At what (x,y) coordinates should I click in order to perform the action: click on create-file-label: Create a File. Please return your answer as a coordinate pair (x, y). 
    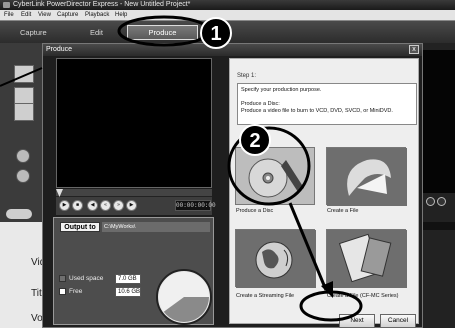
    Looking at the image, I should click on (343, 211).